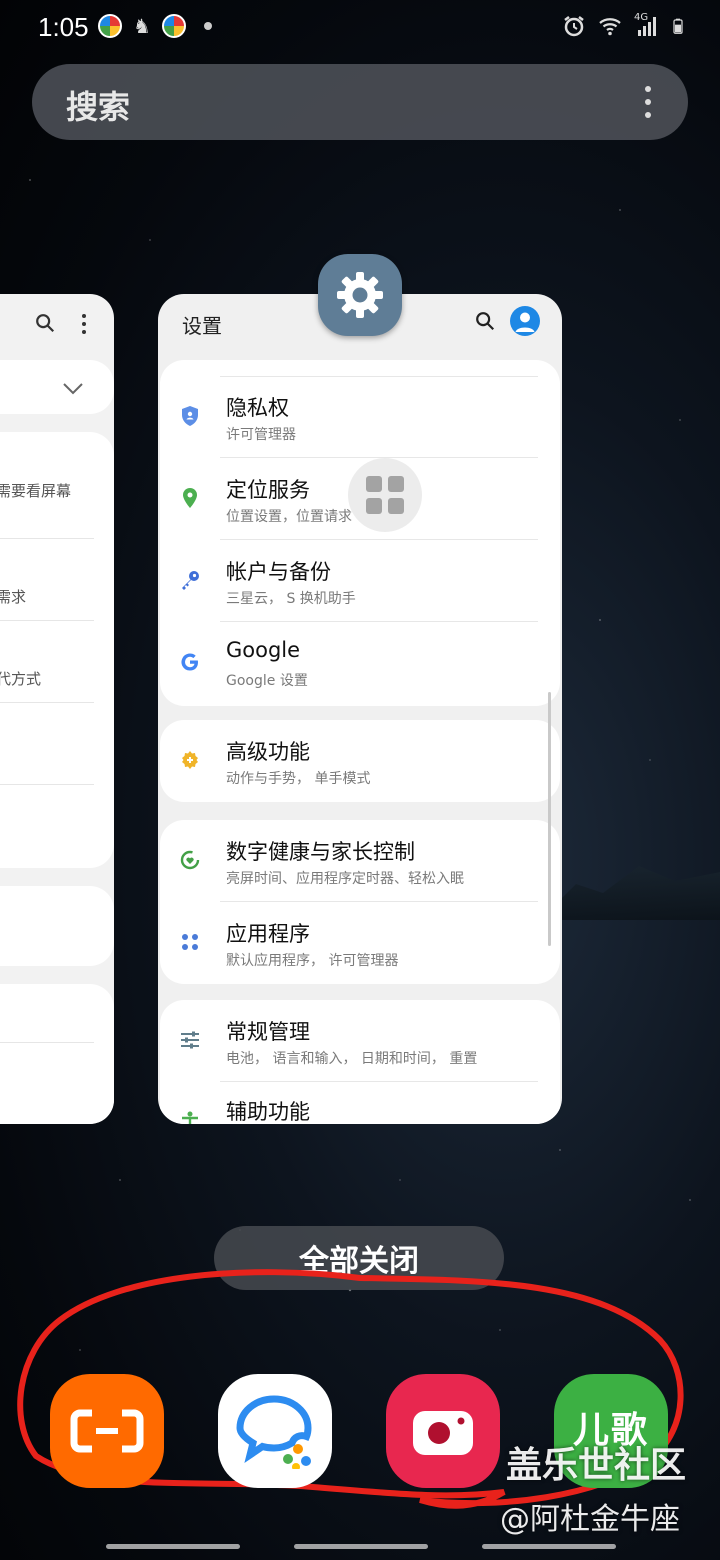 This screenshot has width=720, height=1560. Describe the element at coordinates (647, 25) in the screenshot. I see `signal-4g-icon: 4G` at that location.